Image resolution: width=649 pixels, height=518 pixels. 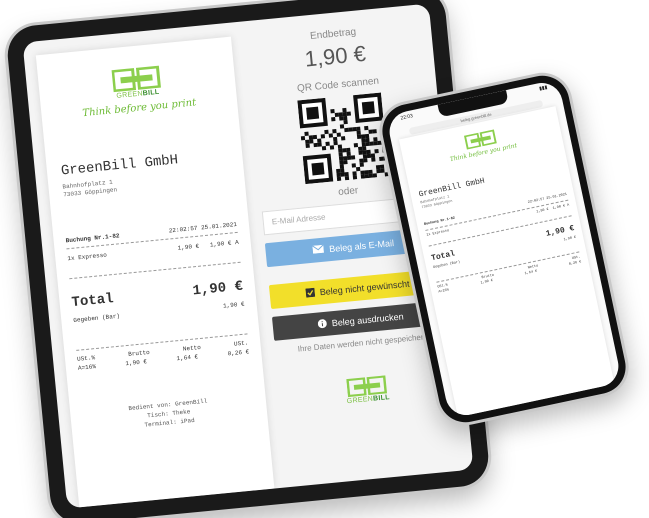 I want to click on receipt-total-amount: 1,90 €, so click(x=217, y=289).